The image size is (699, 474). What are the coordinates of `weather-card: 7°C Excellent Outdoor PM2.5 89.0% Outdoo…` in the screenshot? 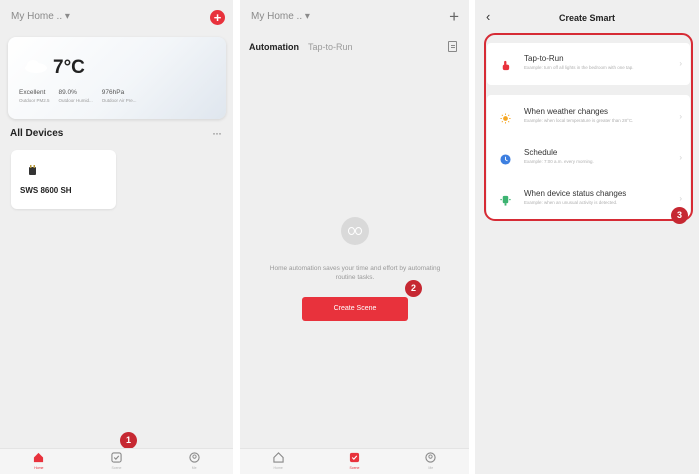 It's located at (117, 78).